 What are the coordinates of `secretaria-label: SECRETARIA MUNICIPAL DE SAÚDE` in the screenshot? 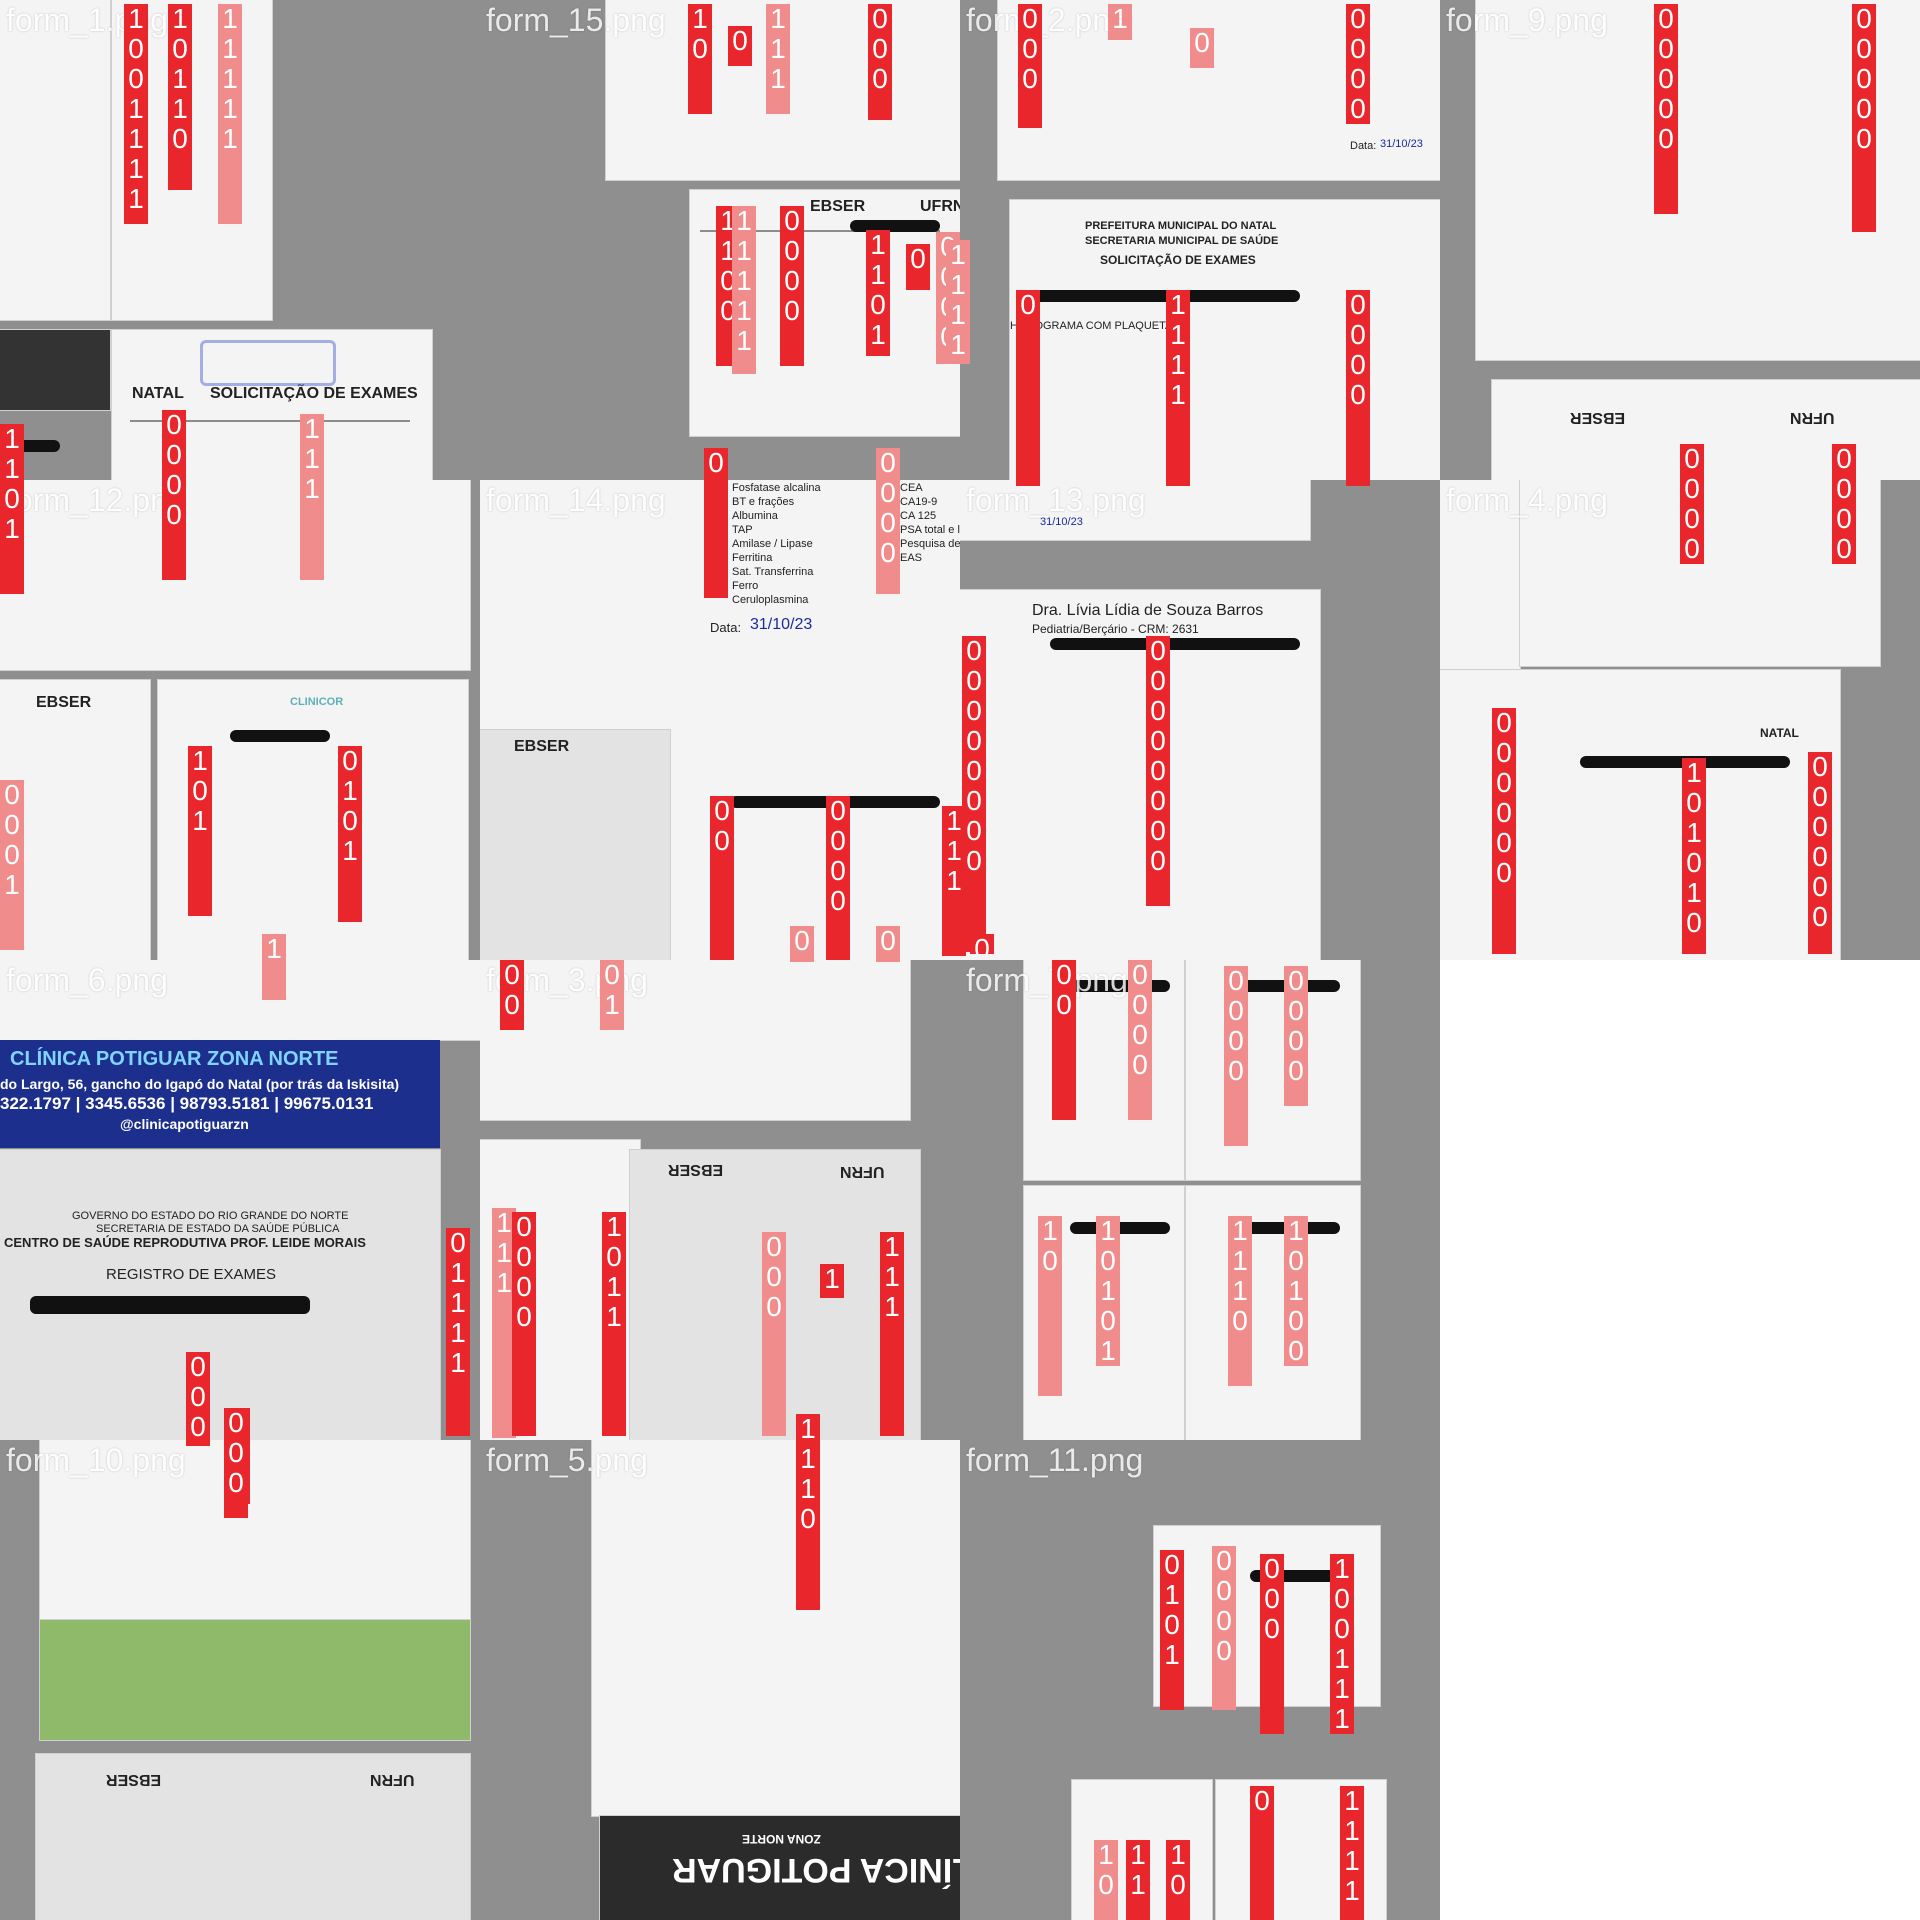 It's located at (1182, 241).